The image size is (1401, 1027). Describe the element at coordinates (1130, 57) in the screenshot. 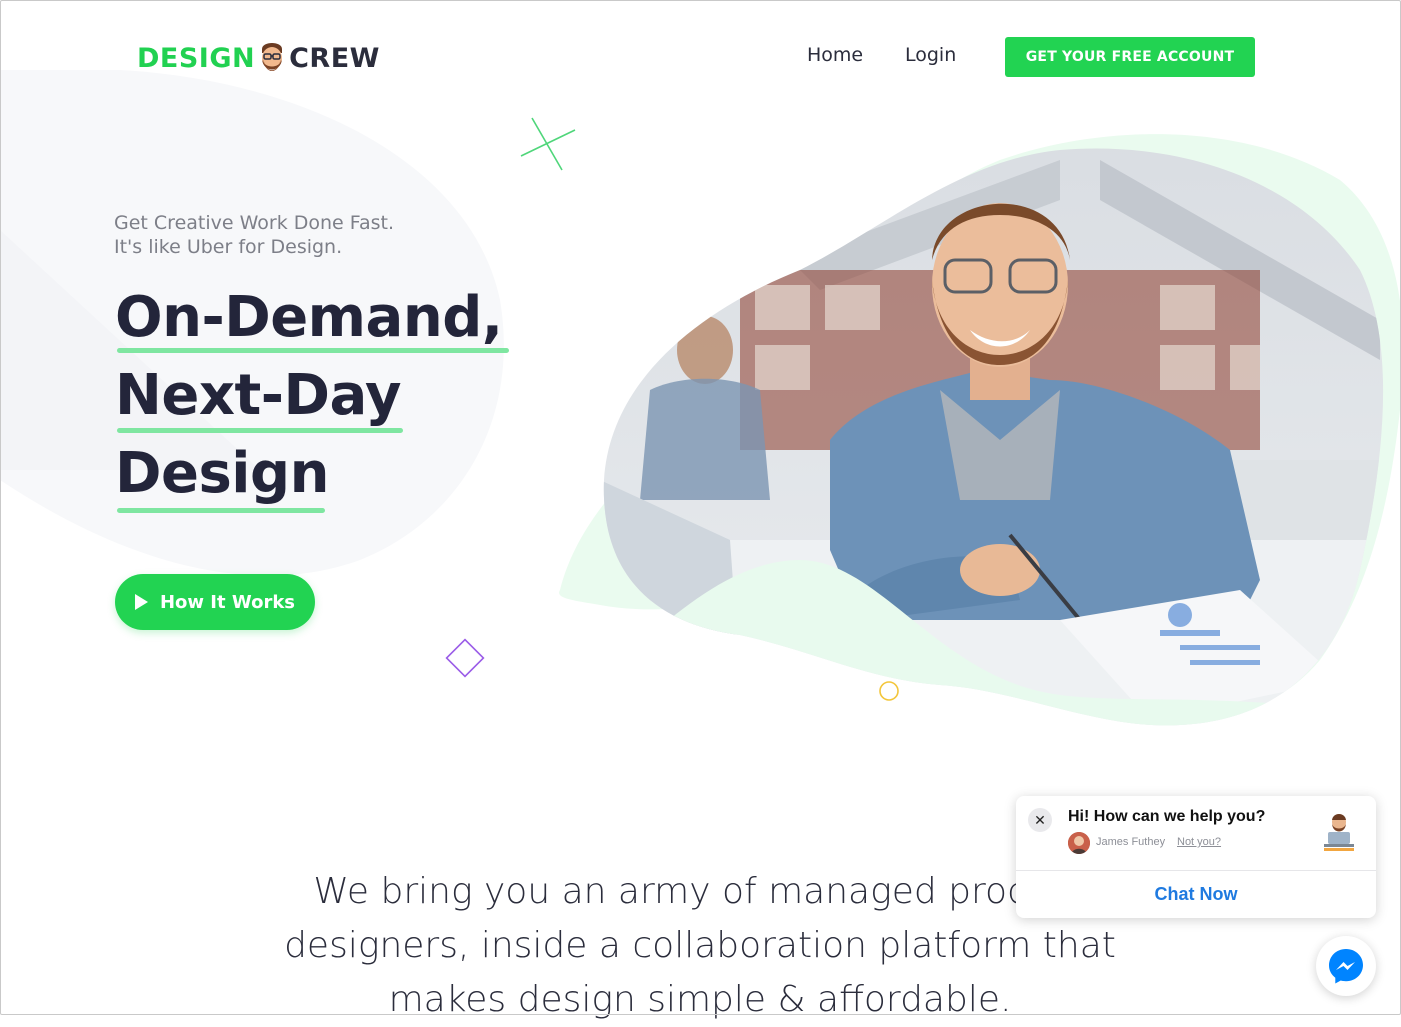

I see `get-free-account-button: GET YOUR FREE ACCOUNT` at that location.